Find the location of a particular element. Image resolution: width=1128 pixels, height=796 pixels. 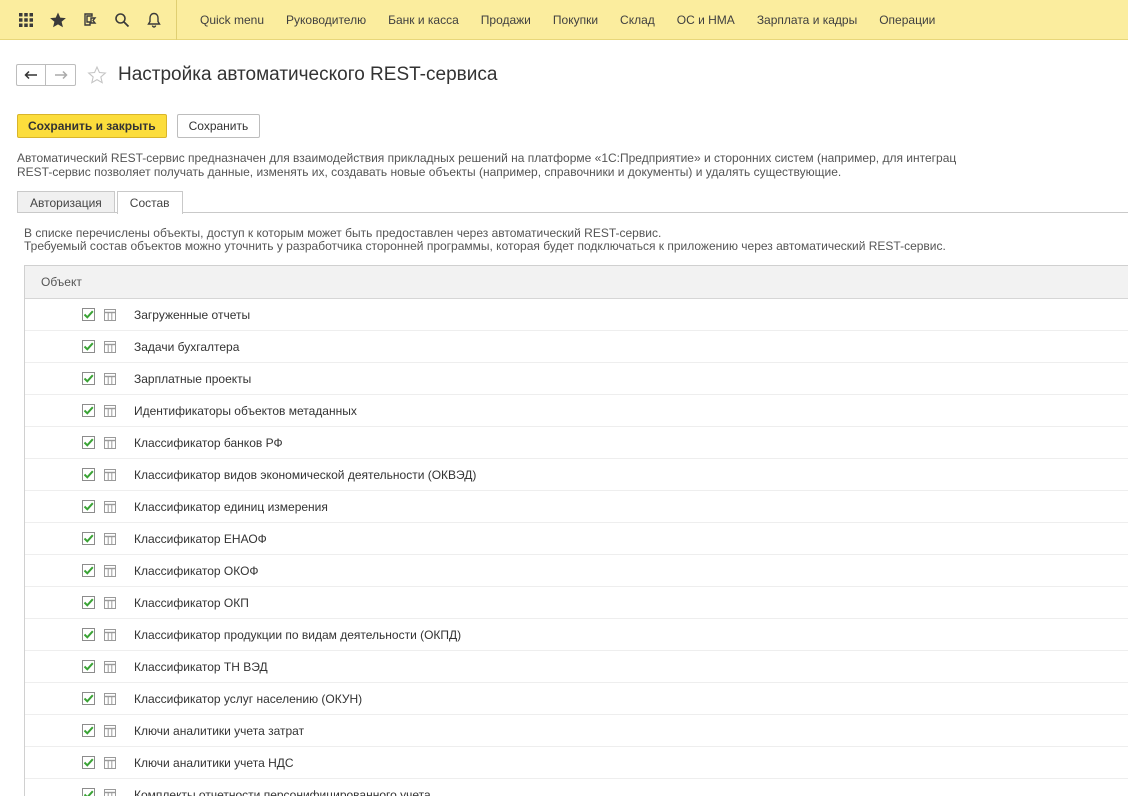

object-name: Классификатор услуг населению (ОКУН) is located at coordinates (248, 698).